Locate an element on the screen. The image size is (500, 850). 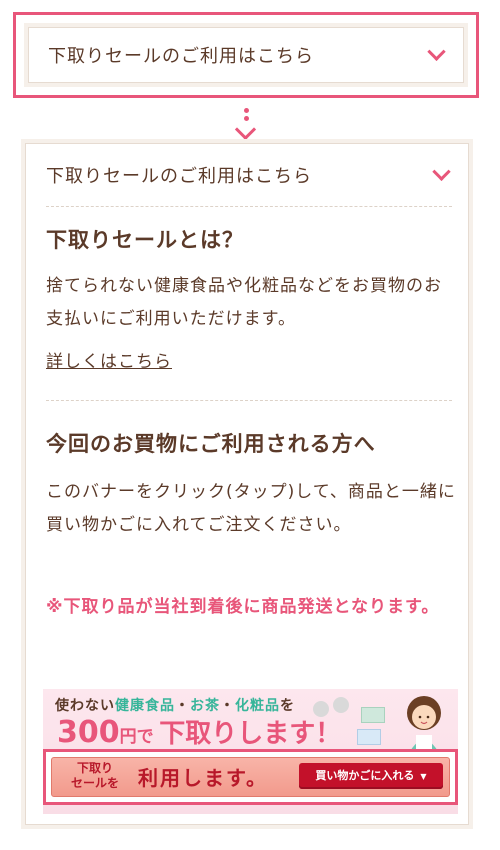
person-illustration is located at coordinates (424, 724).